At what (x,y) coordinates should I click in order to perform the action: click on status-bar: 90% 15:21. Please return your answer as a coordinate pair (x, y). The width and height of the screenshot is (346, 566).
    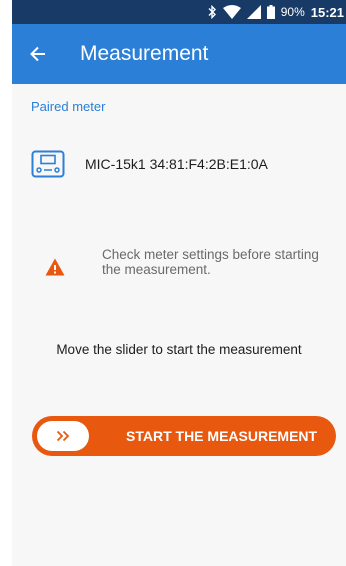
    Looking at the image, I should click on (179, 12).